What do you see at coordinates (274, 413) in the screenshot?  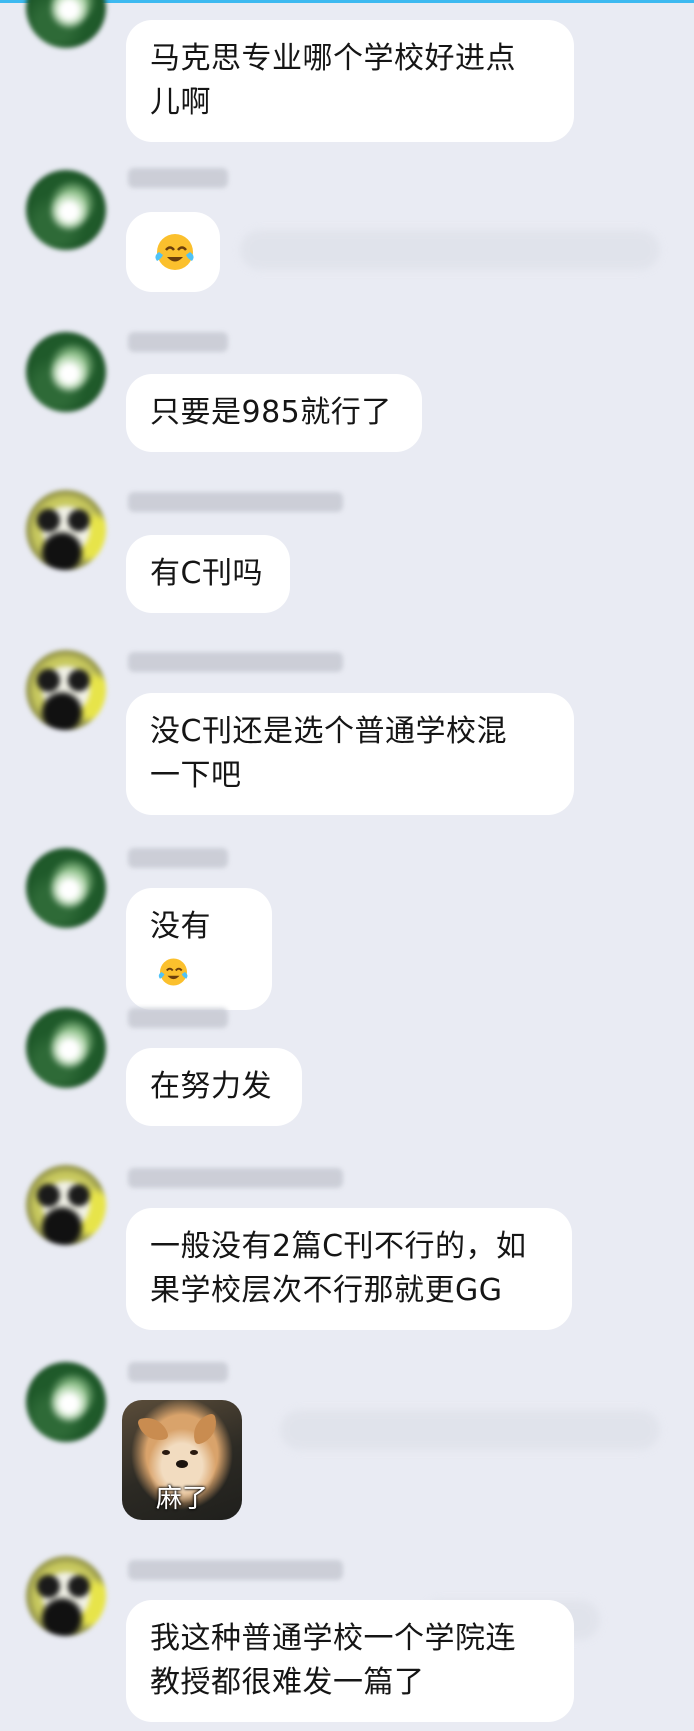 I see `message-bubble: 只要是985就行了` at bounding box center [274, 413].